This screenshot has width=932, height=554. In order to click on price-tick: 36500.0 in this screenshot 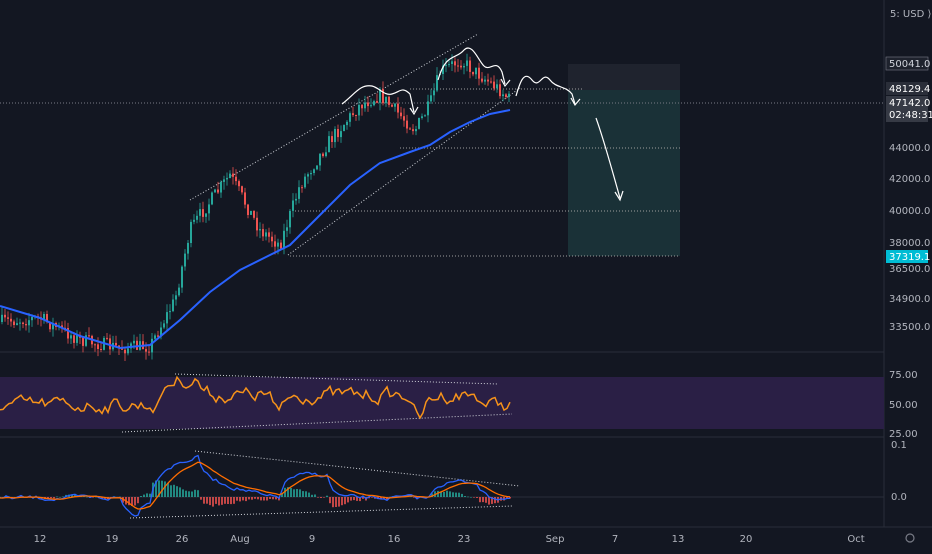, I will do `click(909, 269)`.